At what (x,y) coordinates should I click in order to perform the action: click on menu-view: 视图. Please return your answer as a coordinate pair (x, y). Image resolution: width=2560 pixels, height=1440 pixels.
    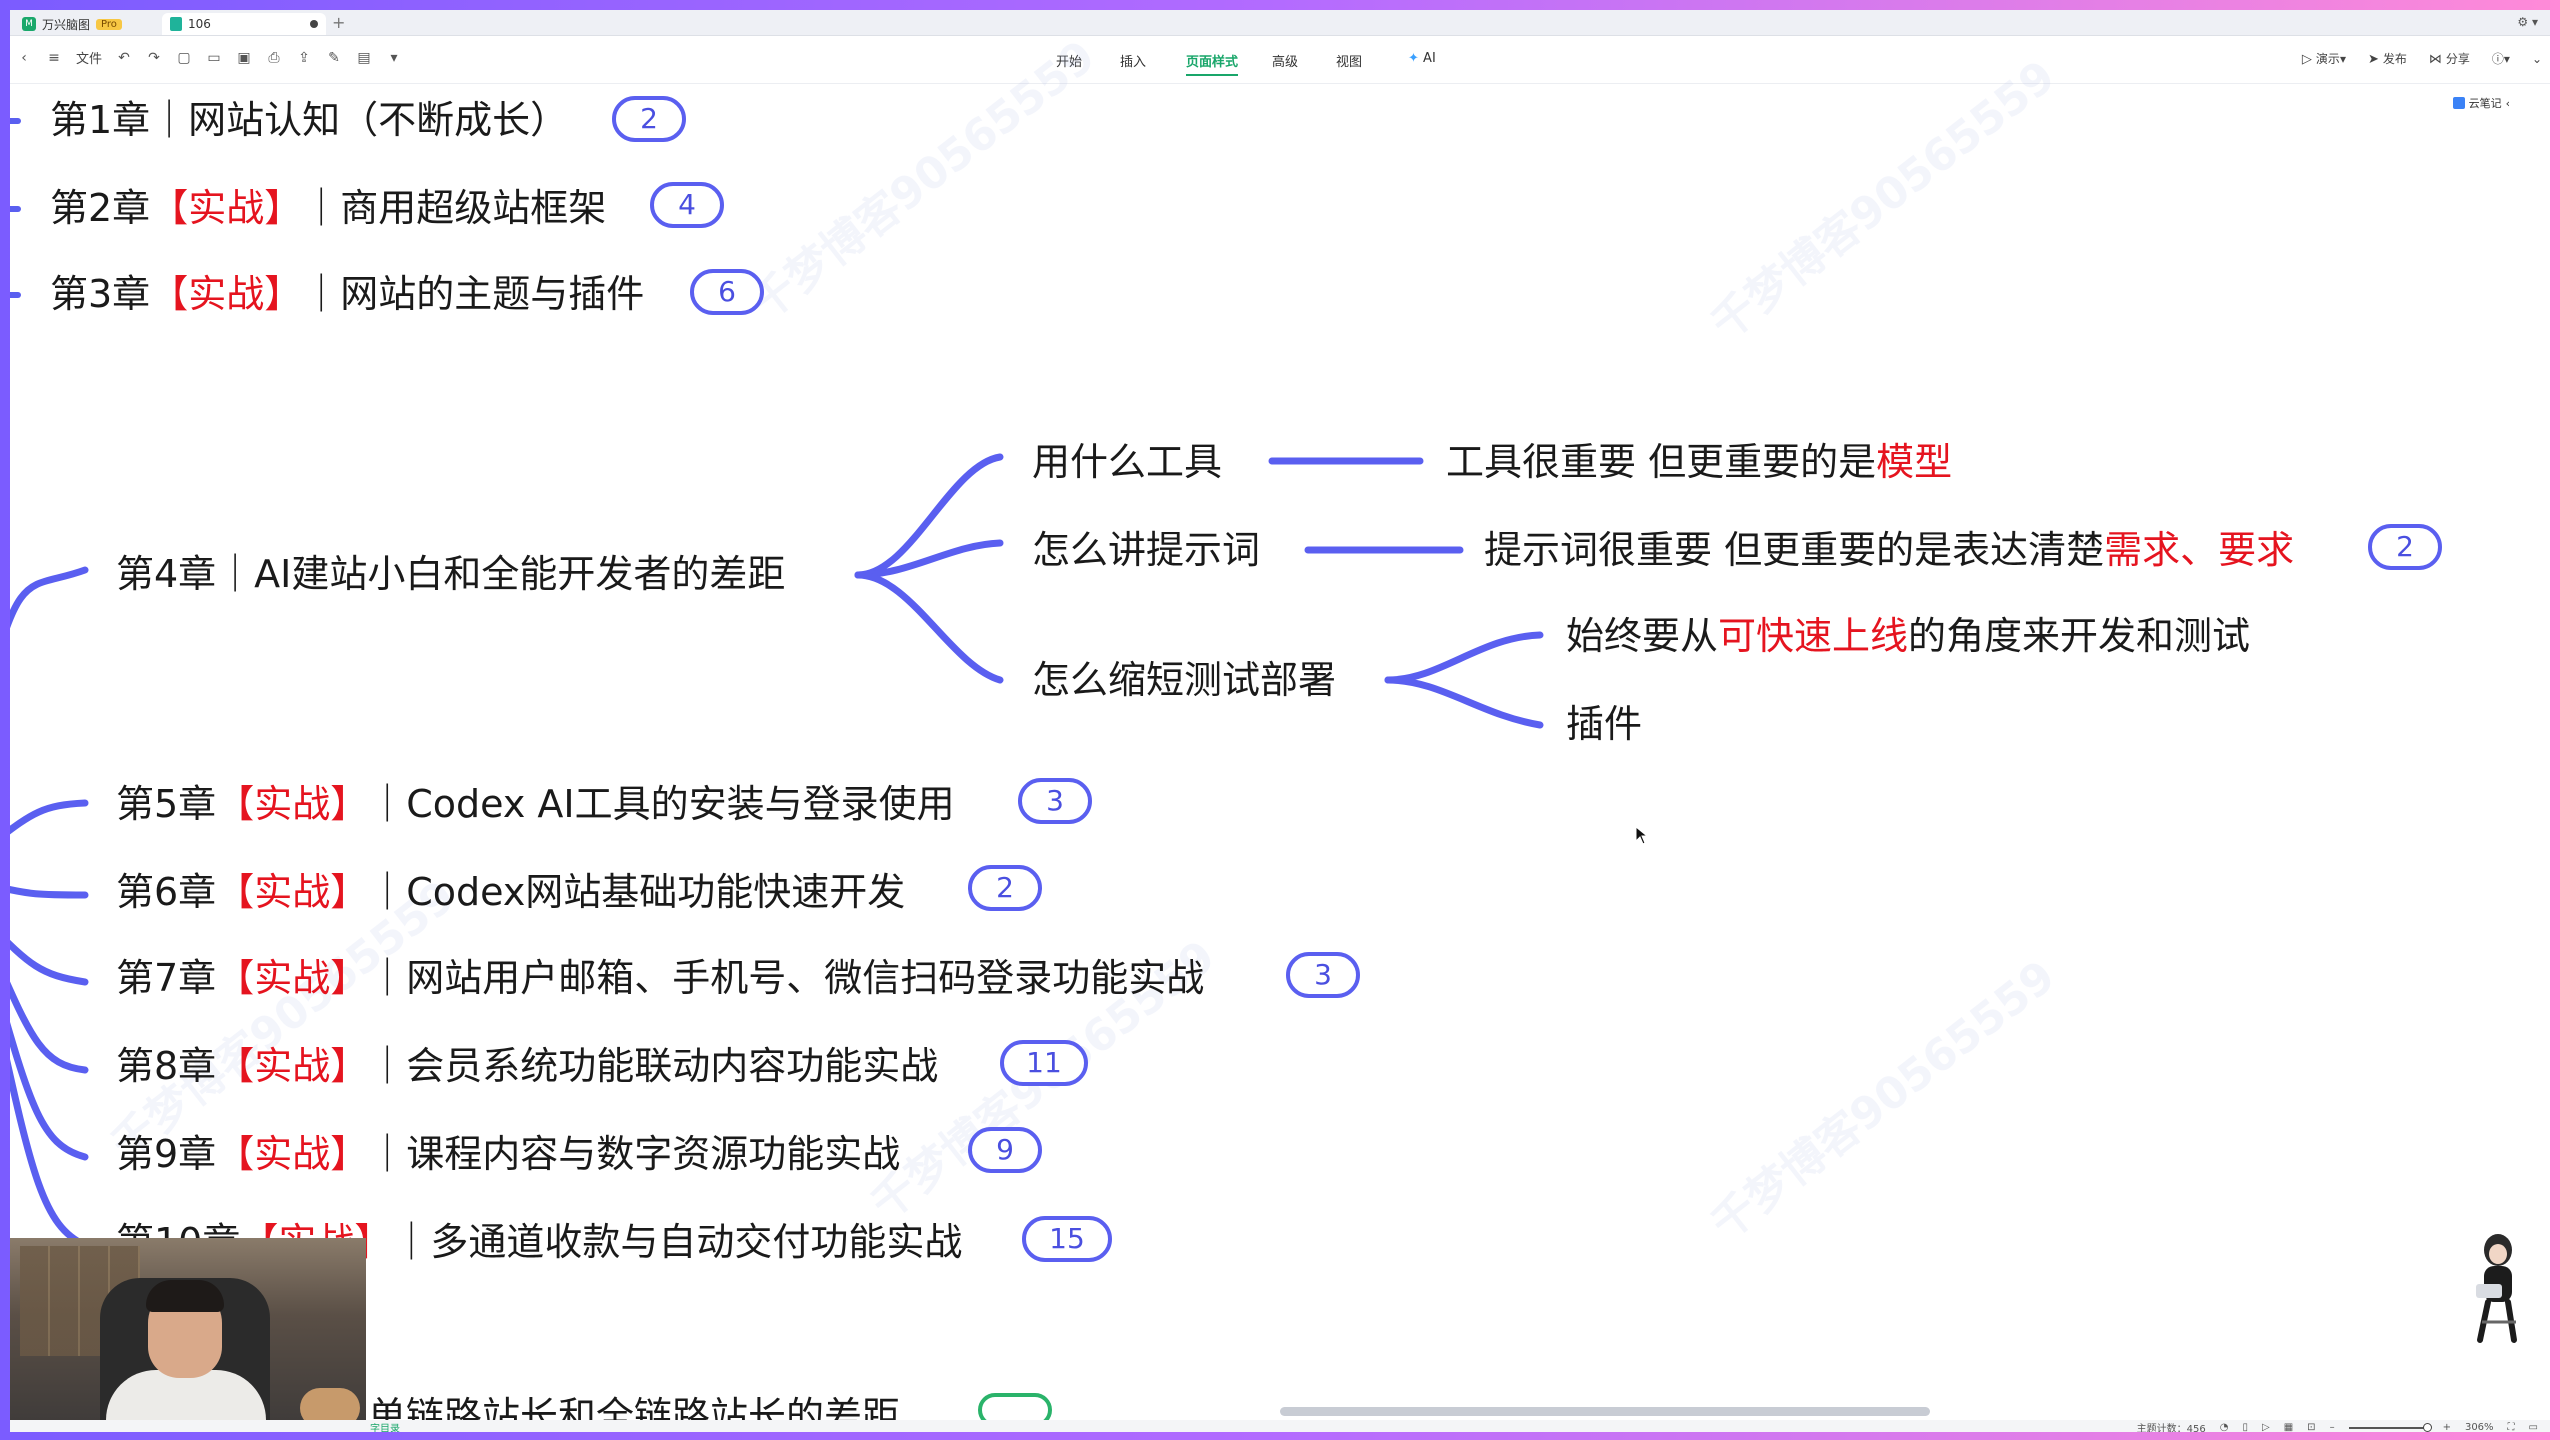
    Looking at the image, I should click on (1349, 60).